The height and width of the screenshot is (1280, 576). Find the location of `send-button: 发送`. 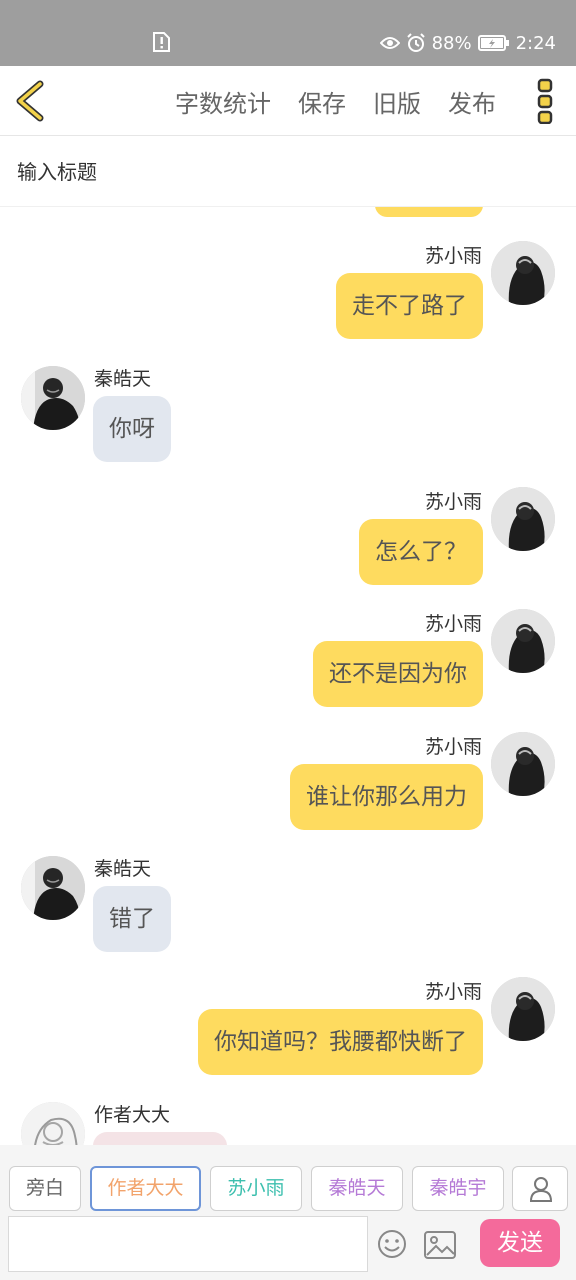

send-button: 发送 is located at coordinates (520, 1243).